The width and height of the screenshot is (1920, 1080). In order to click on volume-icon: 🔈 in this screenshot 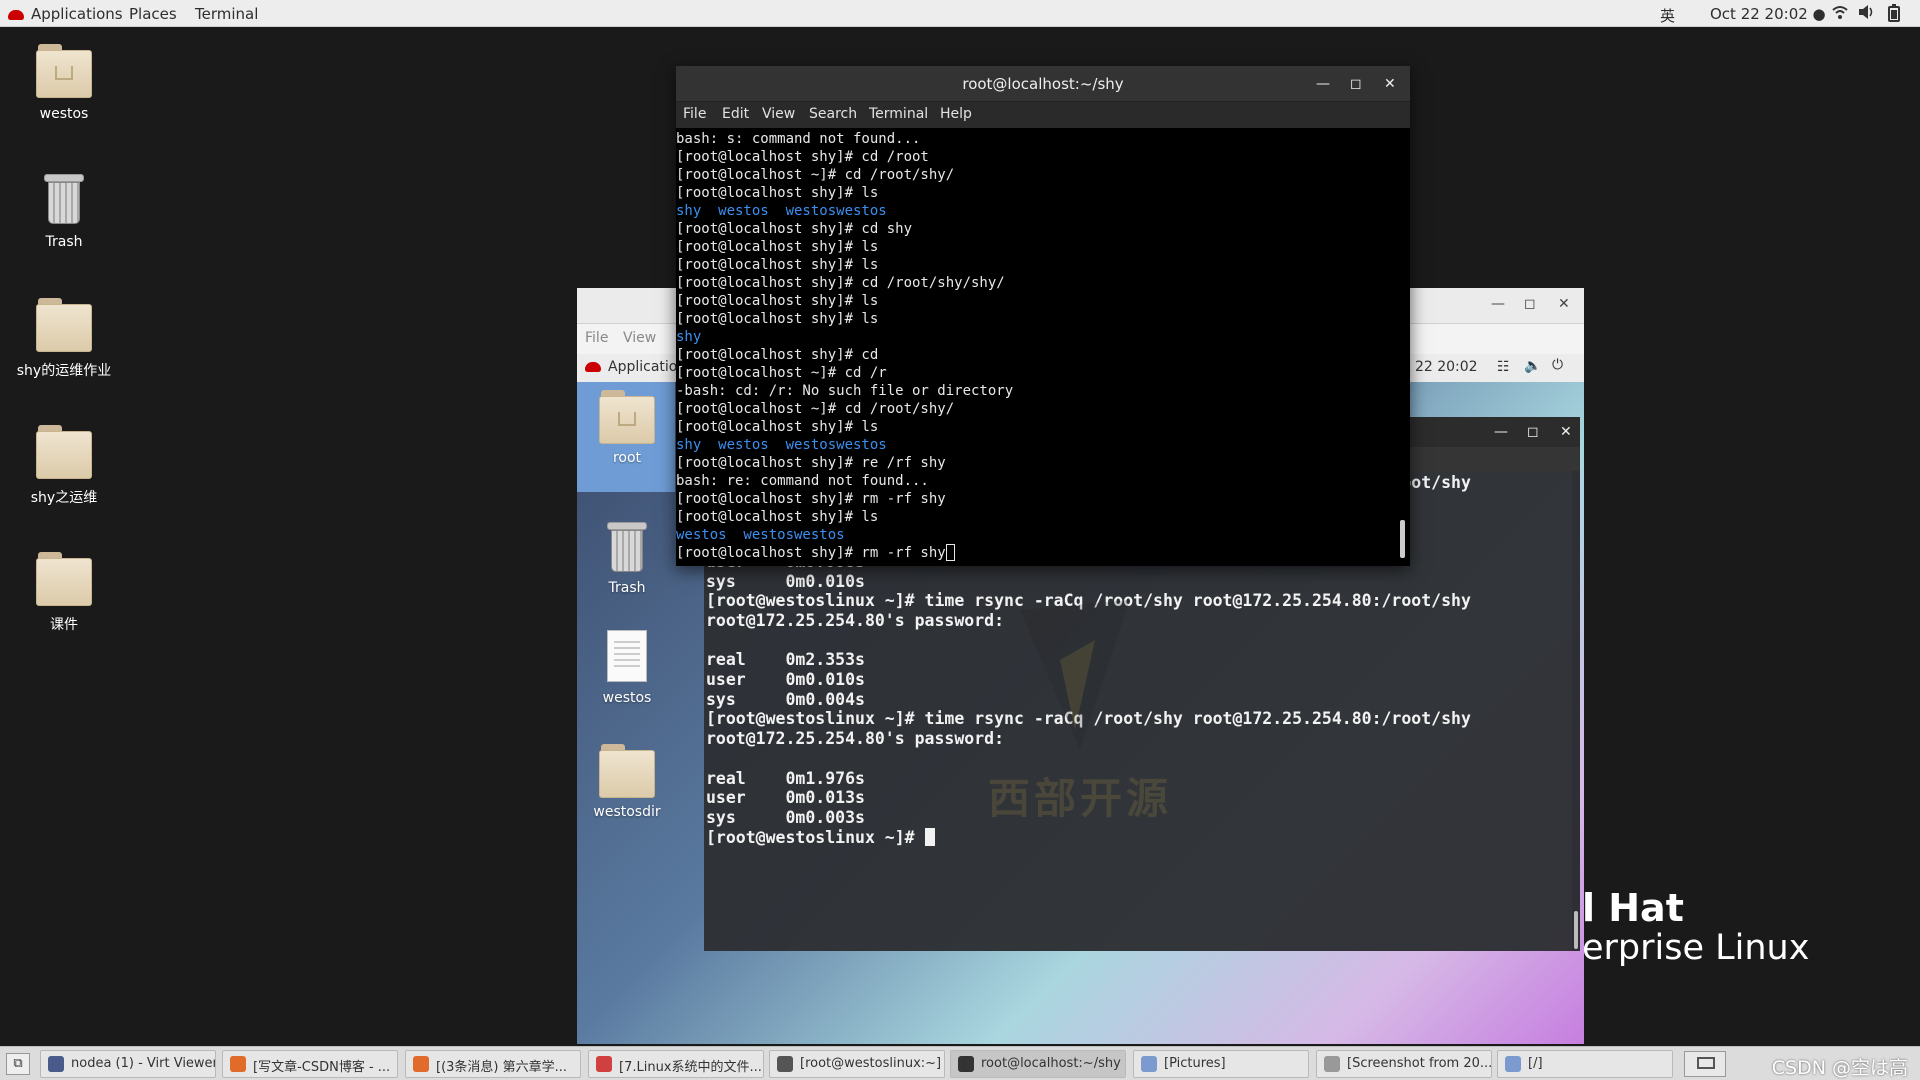, I will do `click(1532, 366)`.